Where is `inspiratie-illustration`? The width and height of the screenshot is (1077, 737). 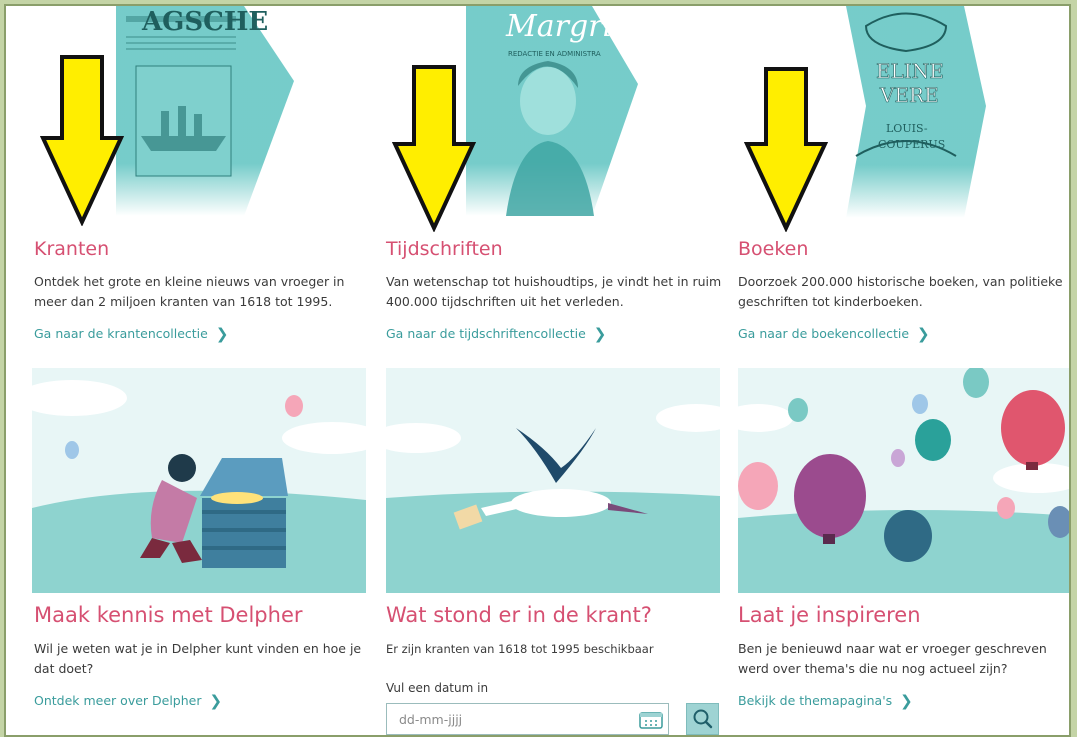 inspiratie-illustration is located at coordinates (903, 480).